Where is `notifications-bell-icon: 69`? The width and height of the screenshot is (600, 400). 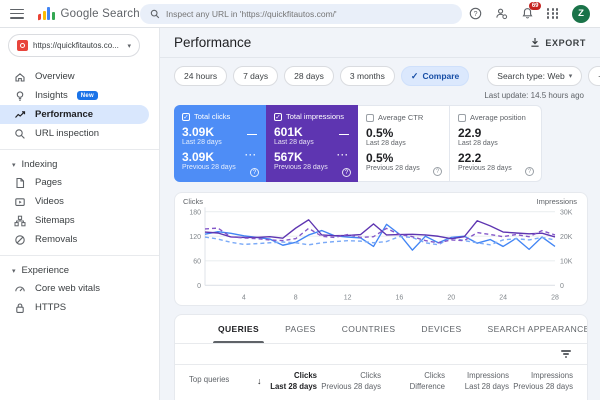
notifications-bell-icon: 69 is located at coordinates (531, 11).